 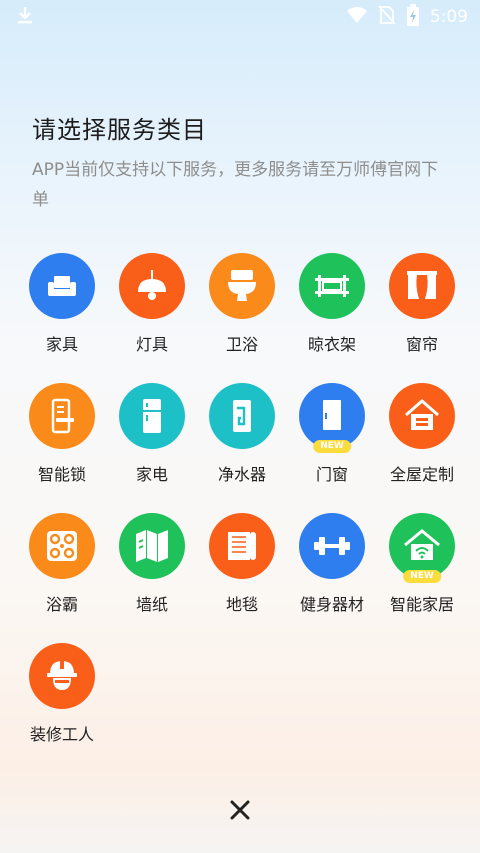 I want to click on close-icon, so click(x=240, y=810).